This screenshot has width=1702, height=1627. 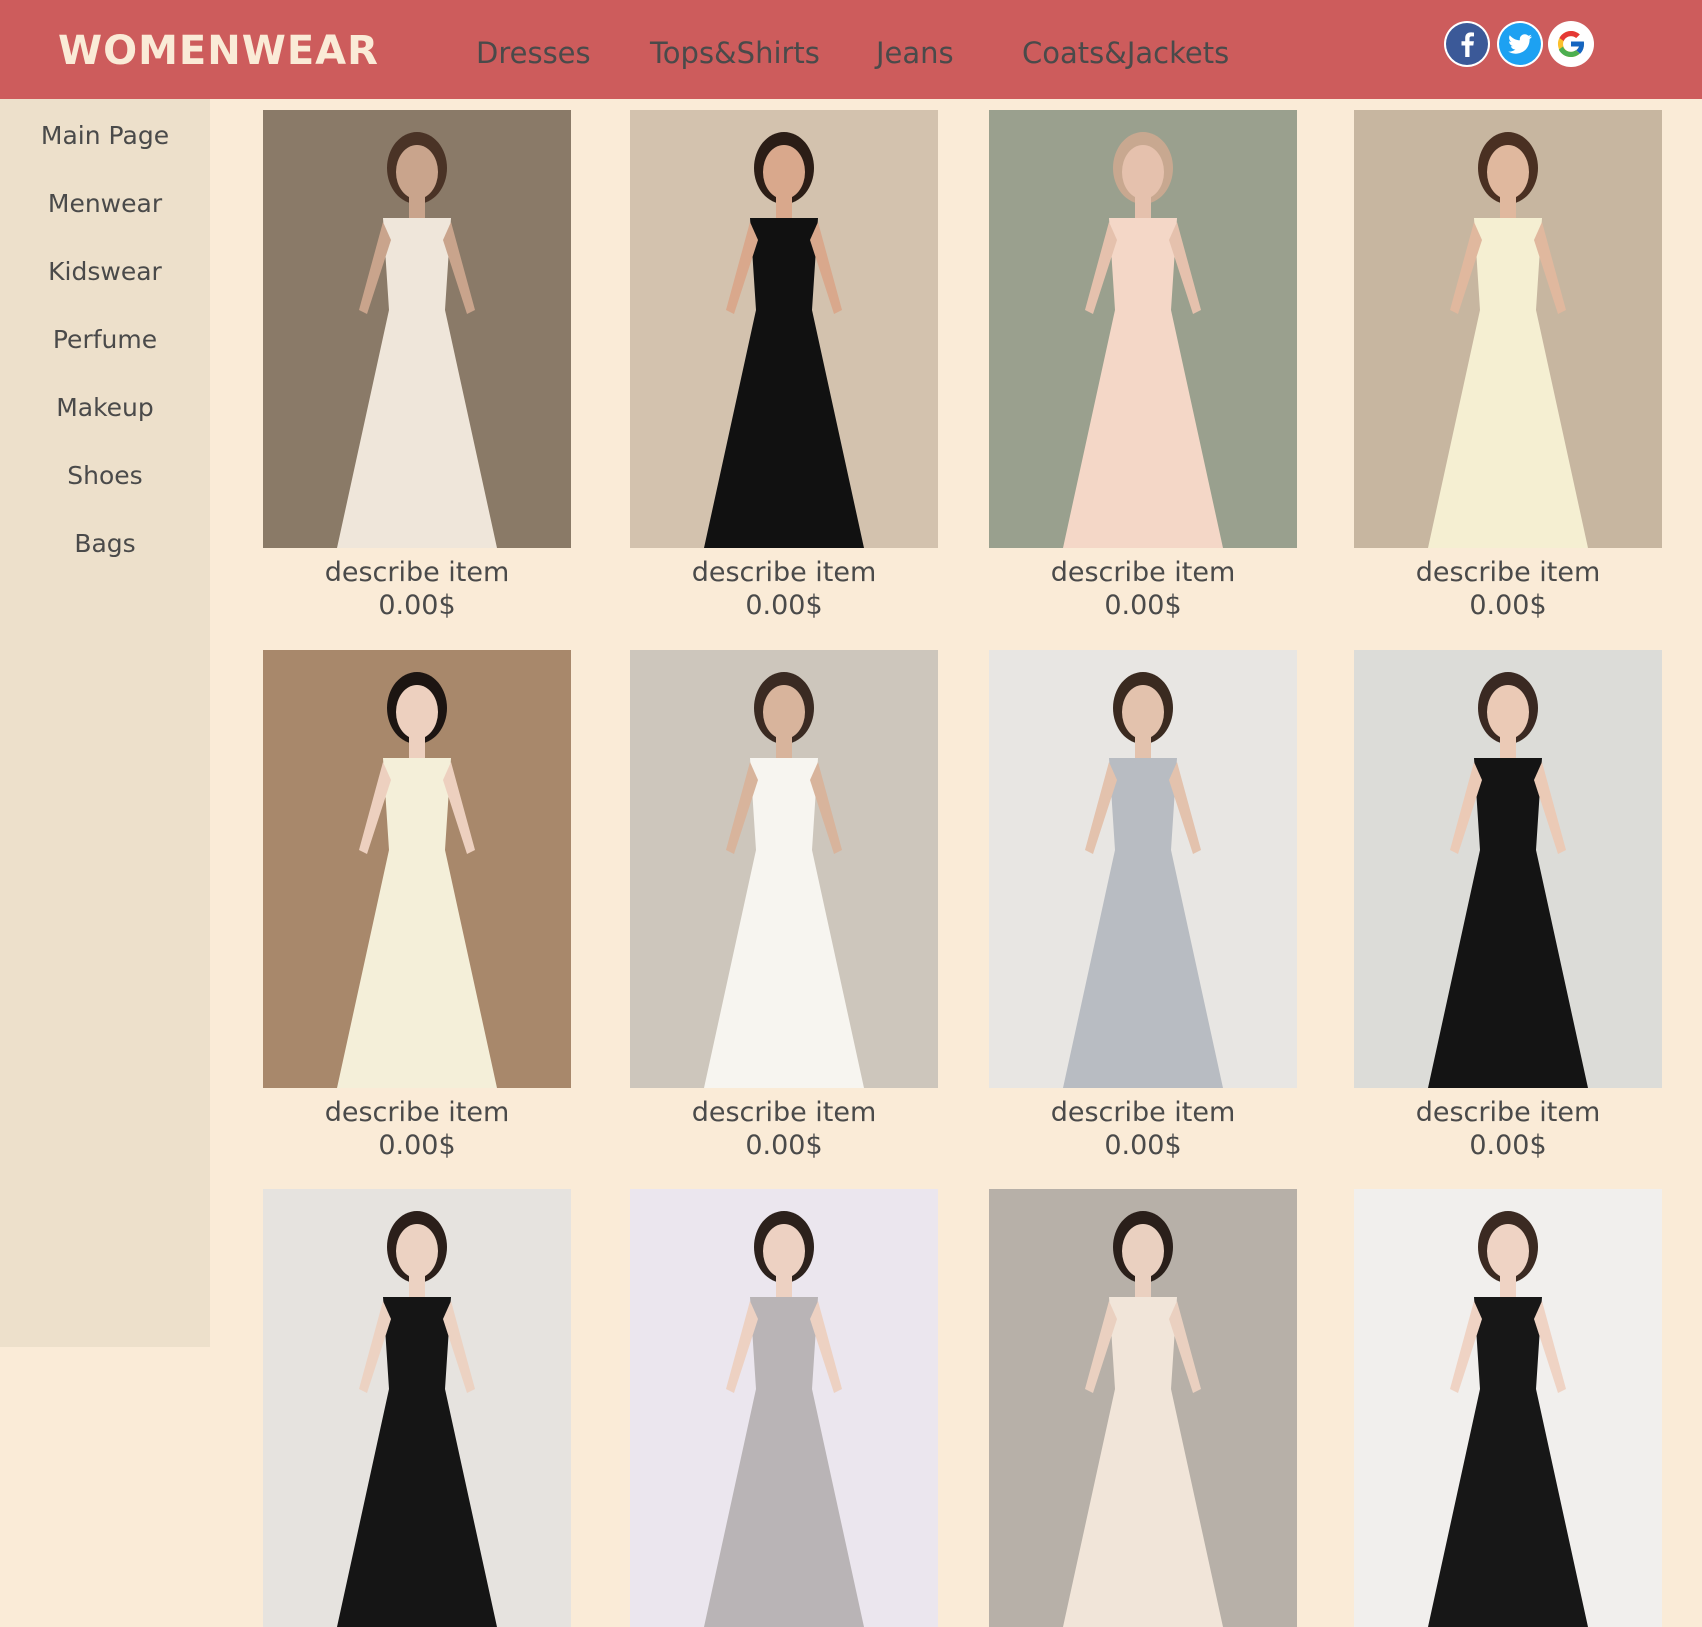 What do you see at coordinates (1520, 44) in the screenshot?
I see `twitter-icon` at bounding box center [1520, 44].